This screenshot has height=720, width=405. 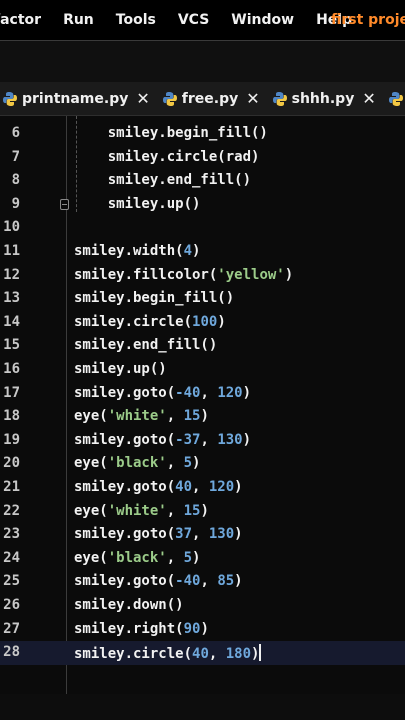 I want to click on code-line: 28 smiley.circle(40, 180), so click(x=202, y=653).